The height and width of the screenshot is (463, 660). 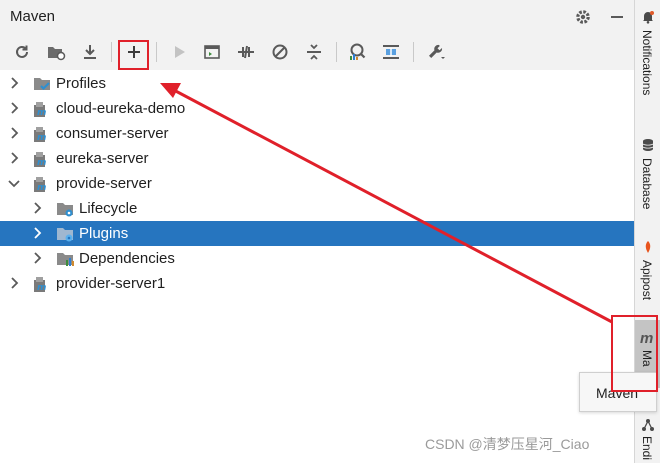 What do you see at coordinates (317, 283) in the screenshot?
I see `tree-row: m provider-server1` at bounding box center [317, 283].